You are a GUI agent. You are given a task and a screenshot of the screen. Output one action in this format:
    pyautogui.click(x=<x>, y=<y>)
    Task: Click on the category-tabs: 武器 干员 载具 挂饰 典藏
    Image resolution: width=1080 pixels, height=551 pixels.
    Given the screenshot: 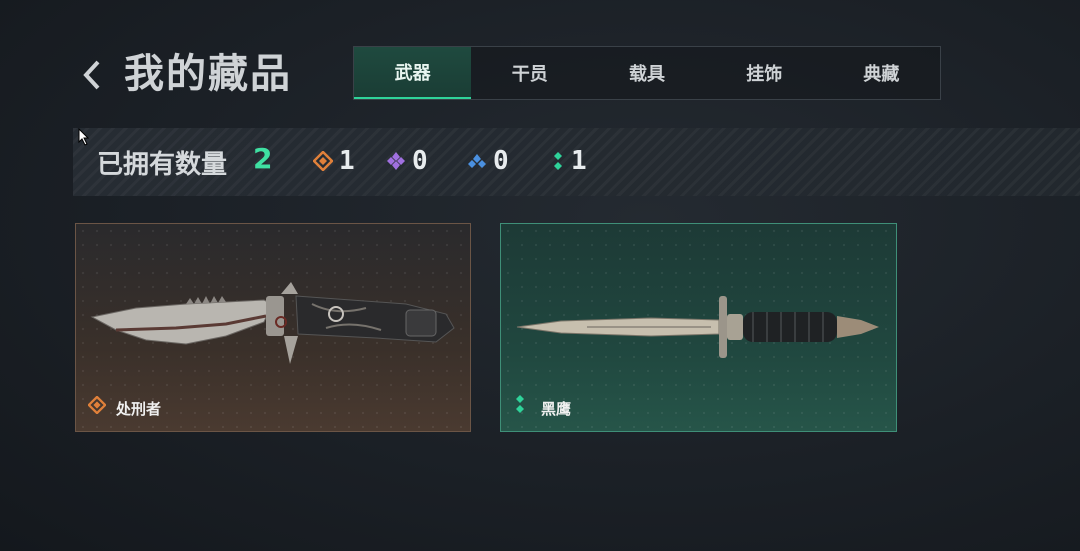 What is the action you would take?
    pyautogui.click(x=647, y=73)
    